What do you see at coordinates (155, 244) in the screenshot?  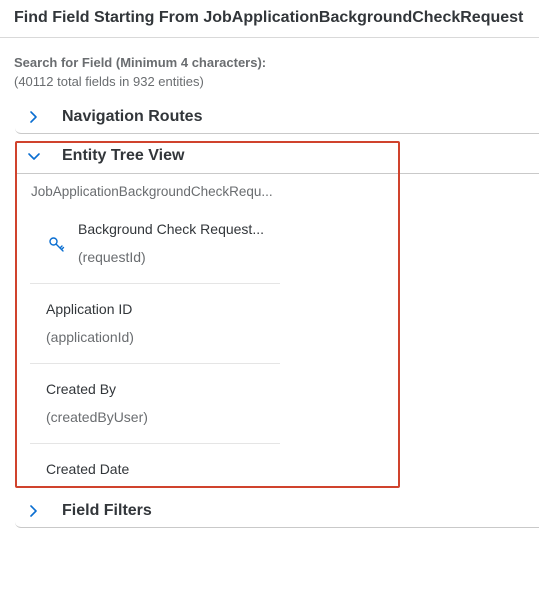 I see `tree-item-request-id: Background Check Request... (requestId)` at bounding box center [155, 244].